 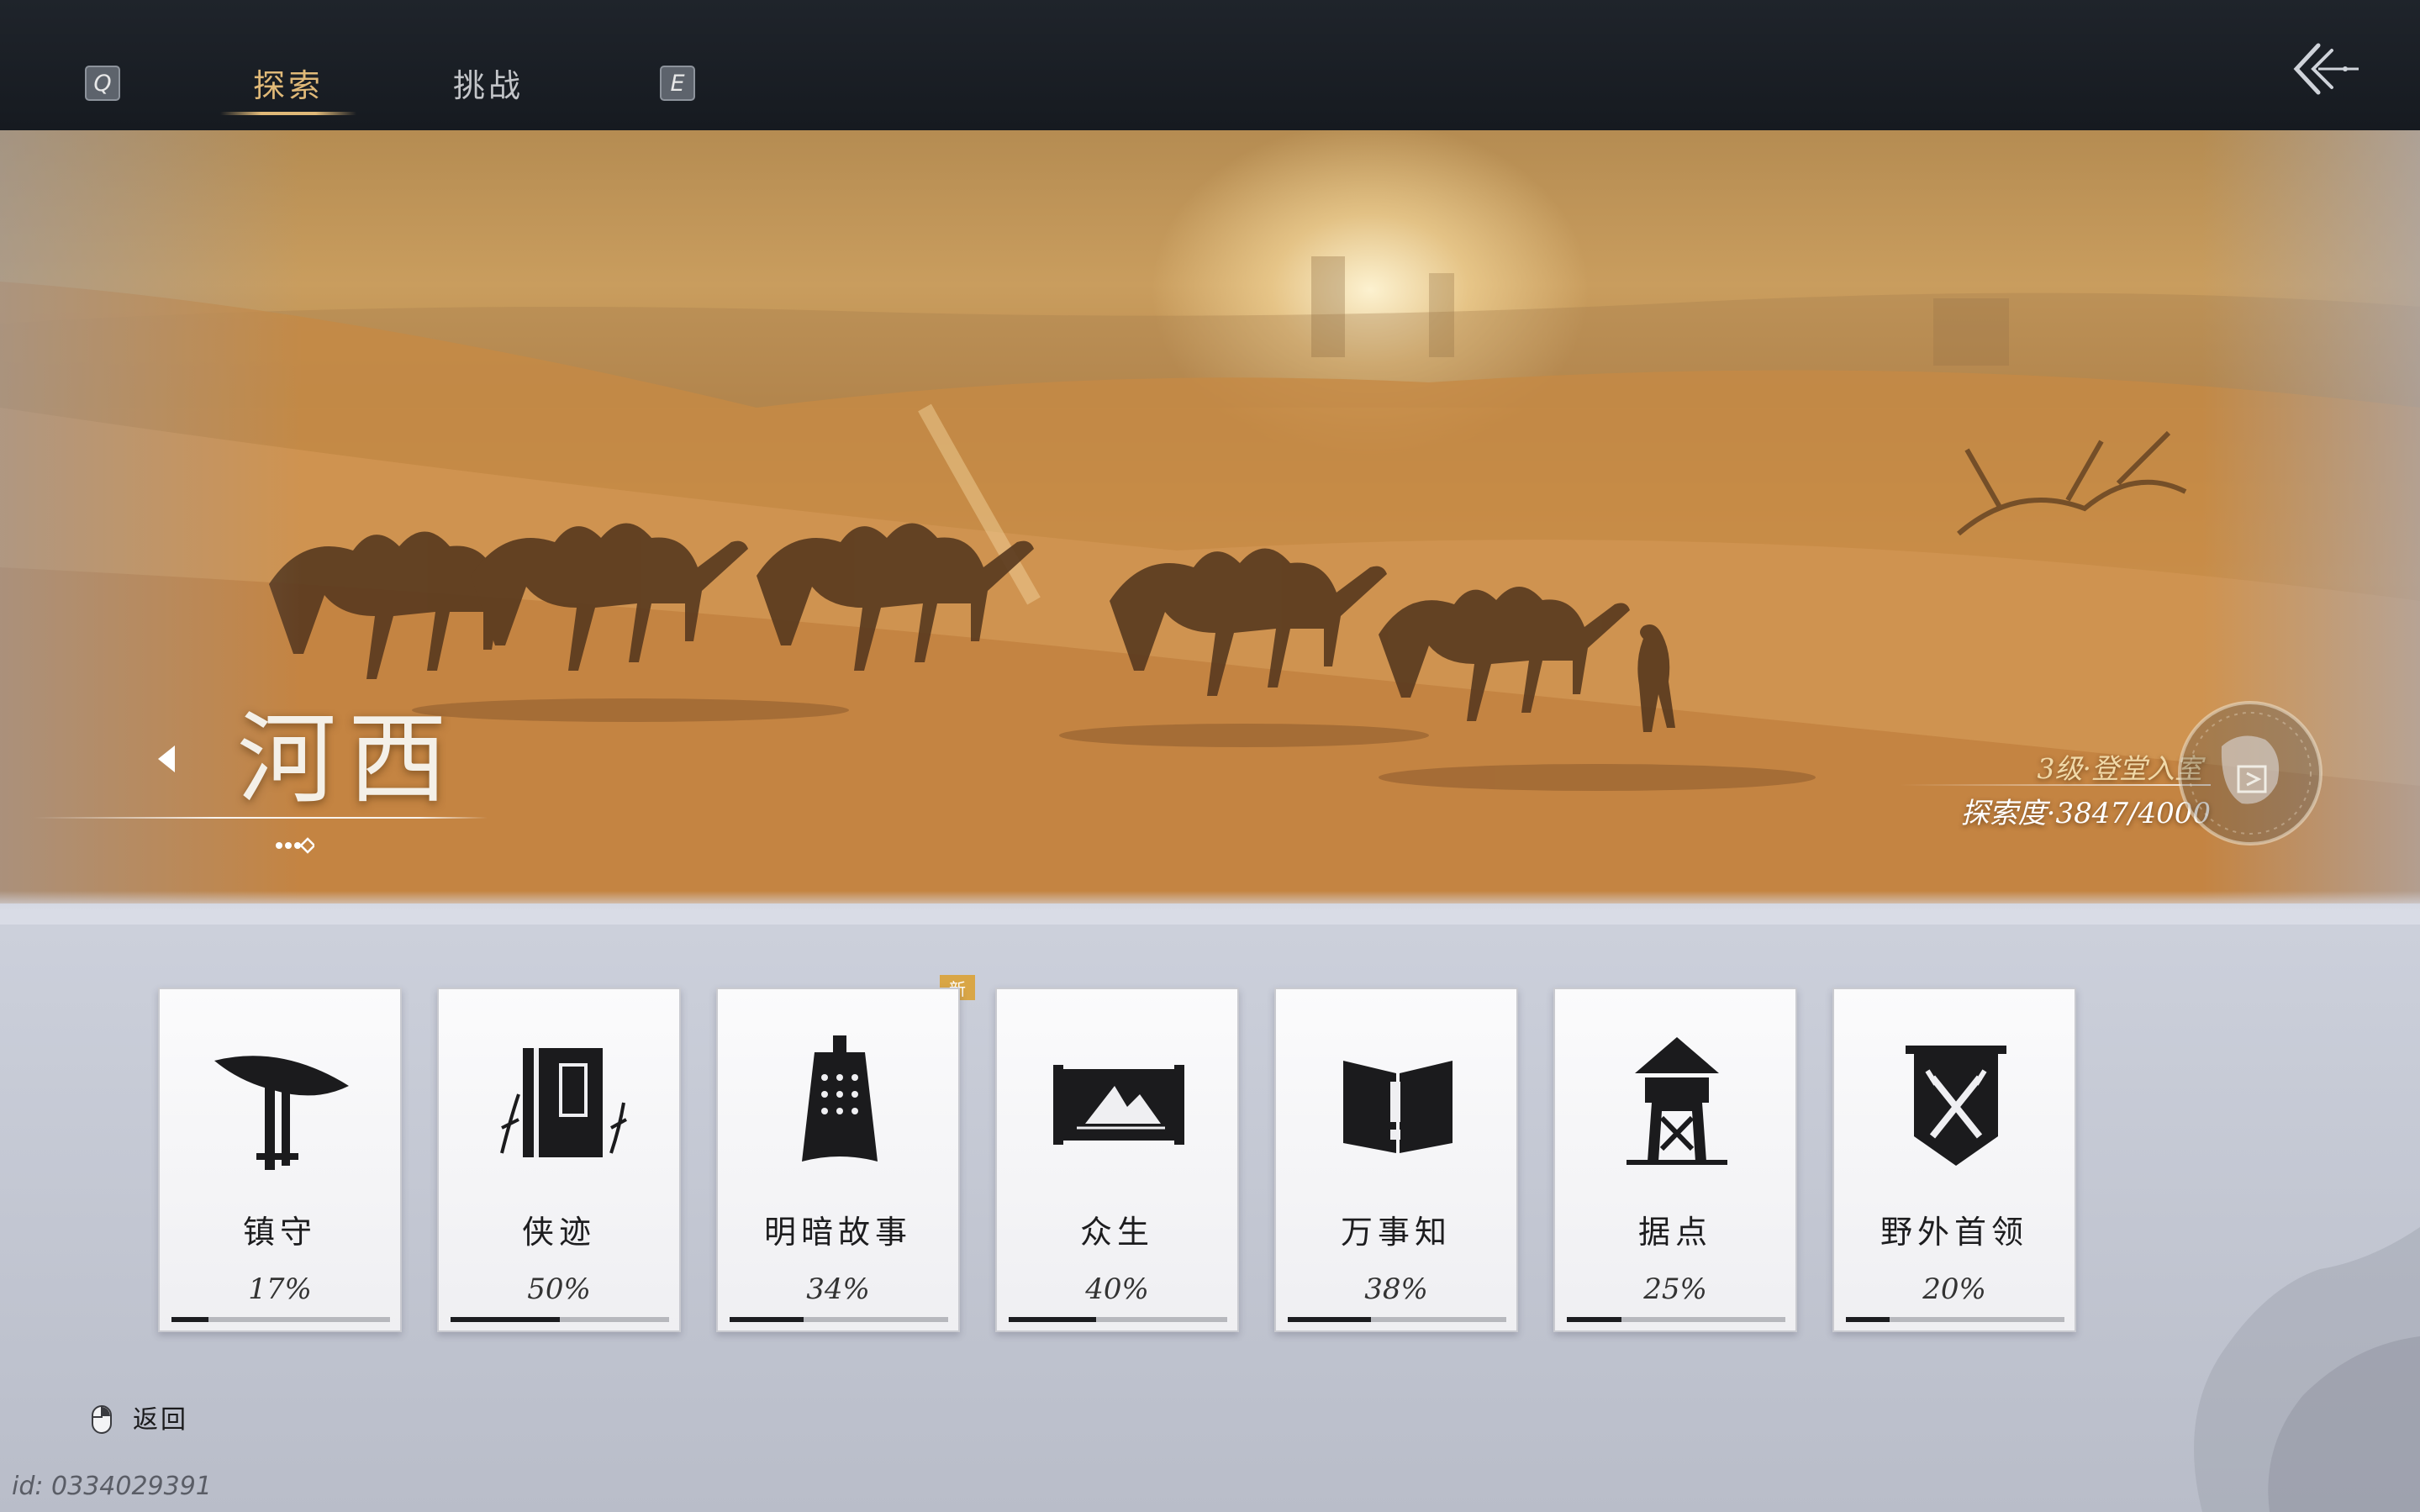 What do you see at coordinates (112, 1487) in the screenshot?
I see `user-id: id: 0334029391` at bounding box center [112, 1487].